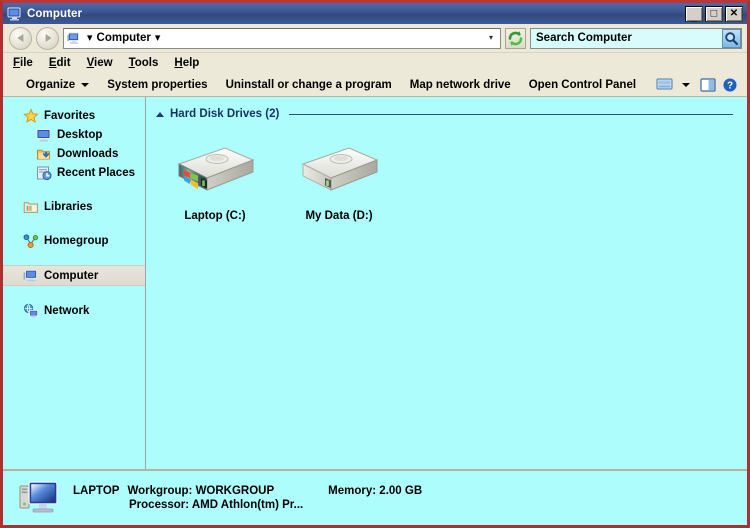  What do you see at coordinates (55, 13) in the screenshot?
I see `window-title: Computer` at bounding box center [55, 13].